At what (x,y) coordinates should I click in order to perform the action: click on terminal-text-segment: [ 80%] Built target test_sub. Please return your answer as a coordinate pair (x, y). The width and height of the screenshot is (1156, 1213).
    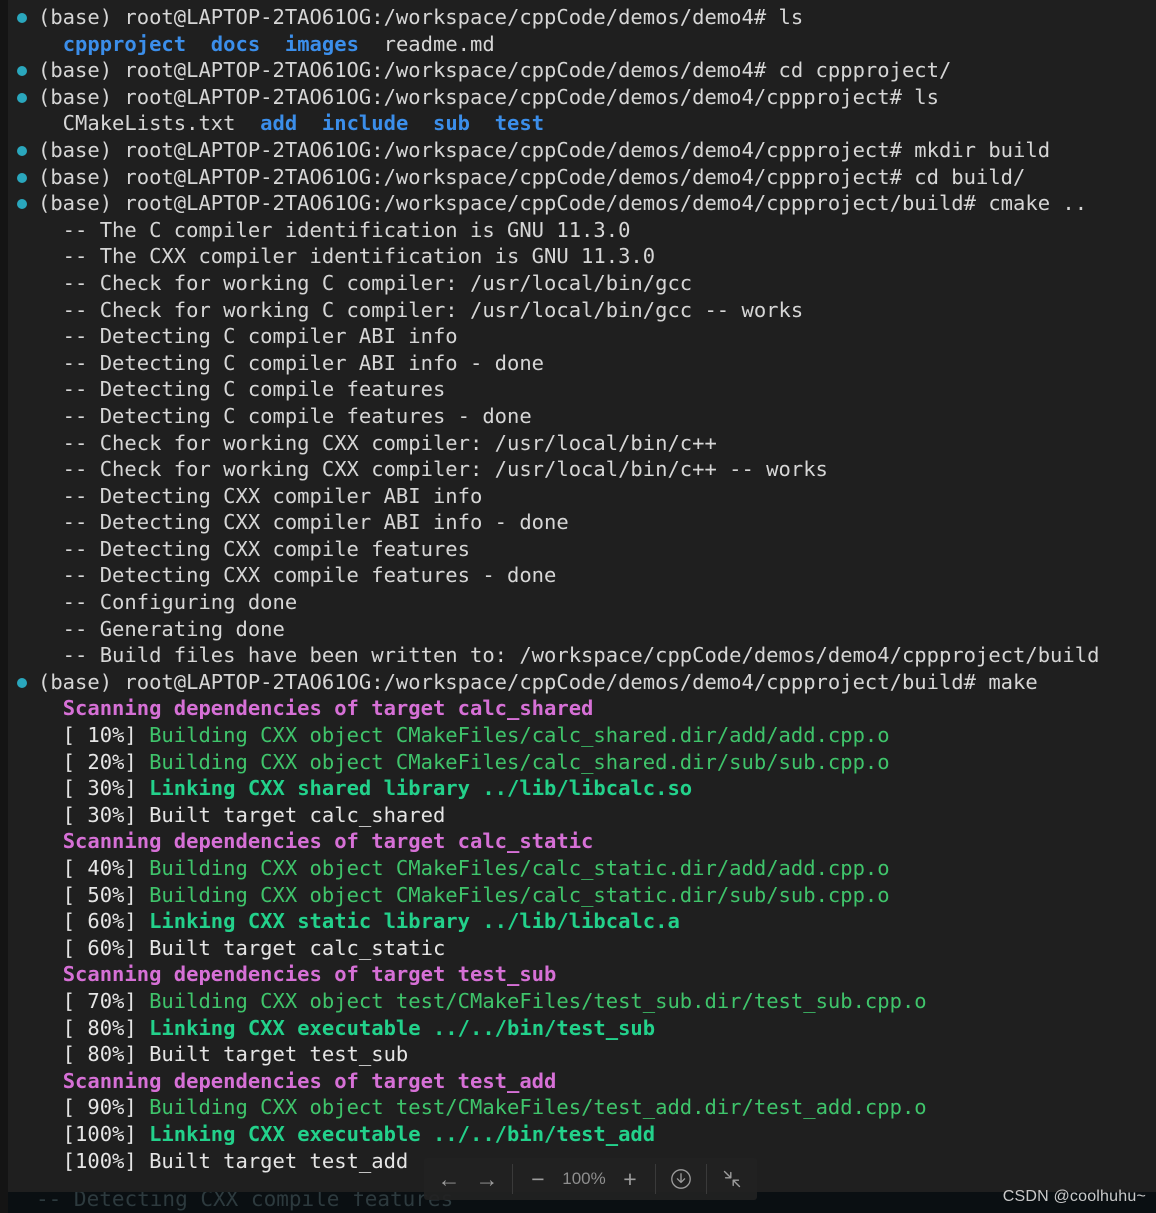
    Looking at the image, I should click on (223, 1054).